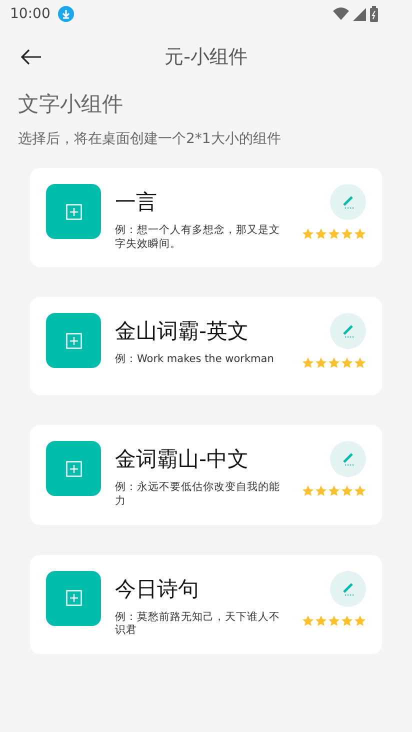 The width and height of the screenshot is (412, 732). What do you see at coordinates (149, 139) in the screenshot?
I see `section-description: 选择后，将在桌面创建一个2*1大小的组件` at bounding box center [149, 139].